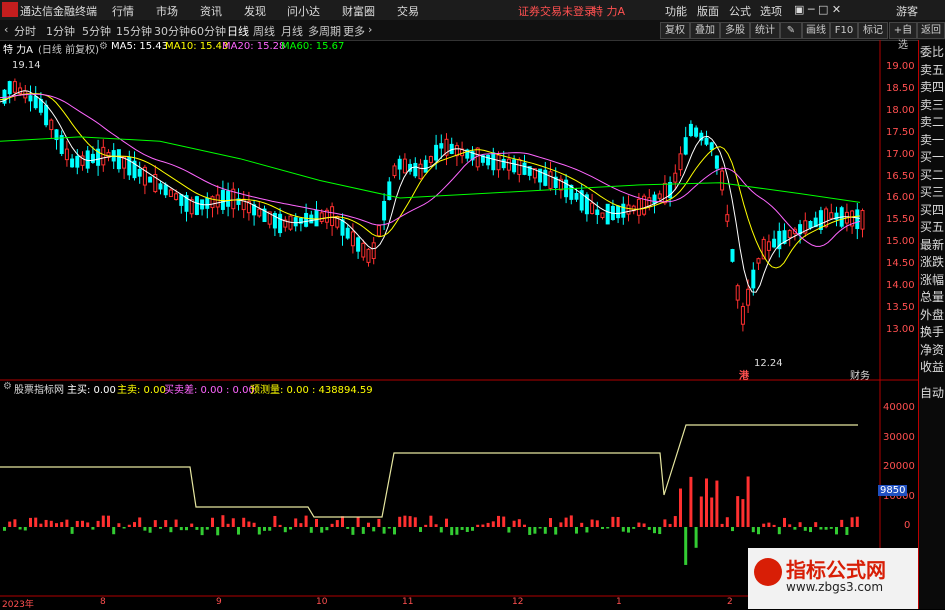 The height and width of the screenshot is (610, 945). What do you see at coordinates (791, 30) in the screenshot?
I see `button-draw-icon: ✎` at bounding box center [791, 30].